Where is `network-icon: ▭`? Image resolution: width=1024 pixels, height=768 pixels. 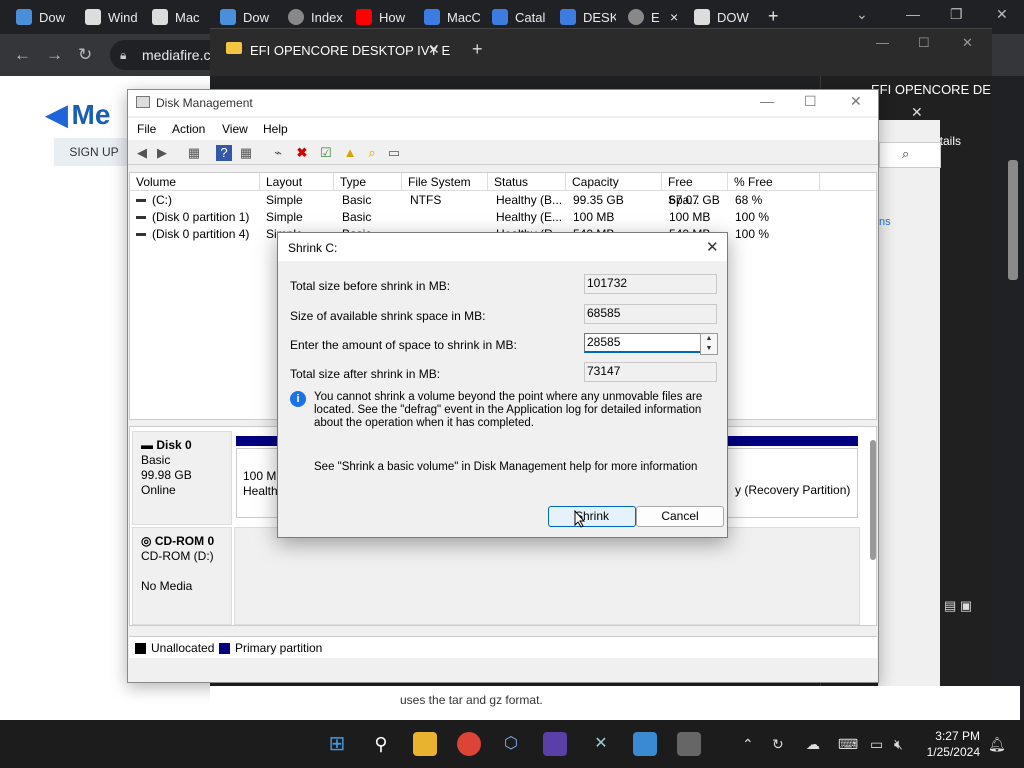 network-icon: ▭ is located at coordinates (876, 744).